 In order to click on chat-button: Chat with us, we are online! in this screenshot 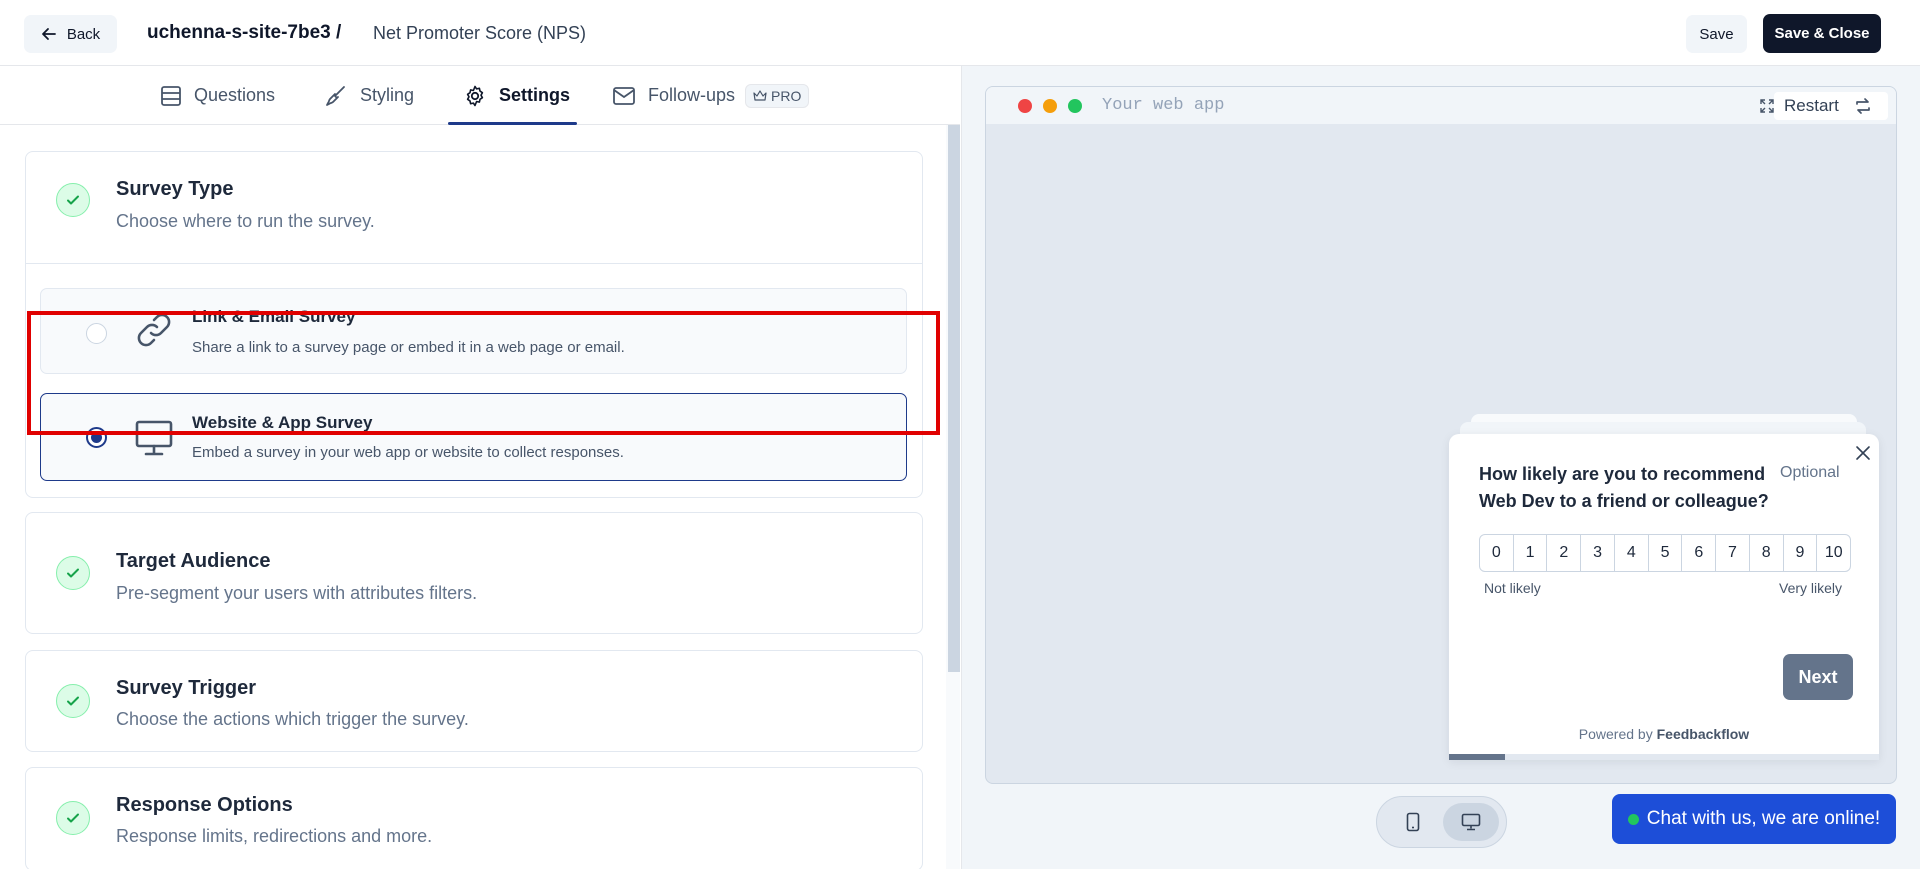, I will do `click(1754, 819)`.